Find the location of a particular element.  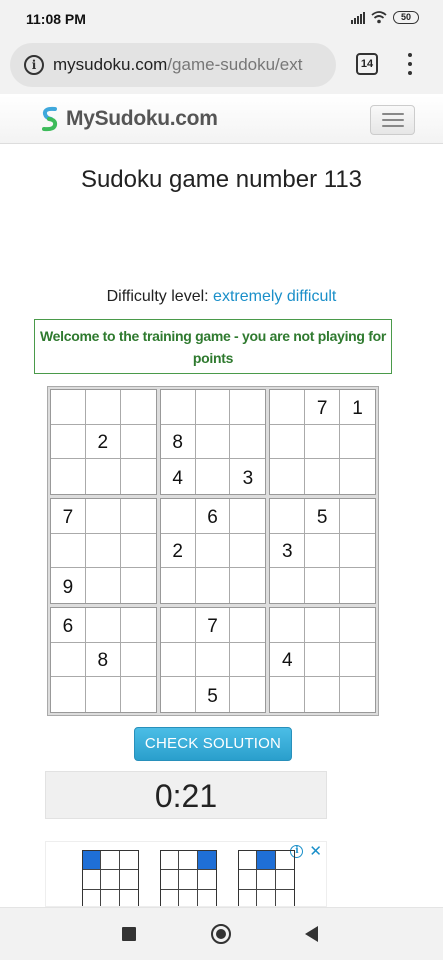

page-title: Sudoku game number 113 is located at coordinates (221, 179).